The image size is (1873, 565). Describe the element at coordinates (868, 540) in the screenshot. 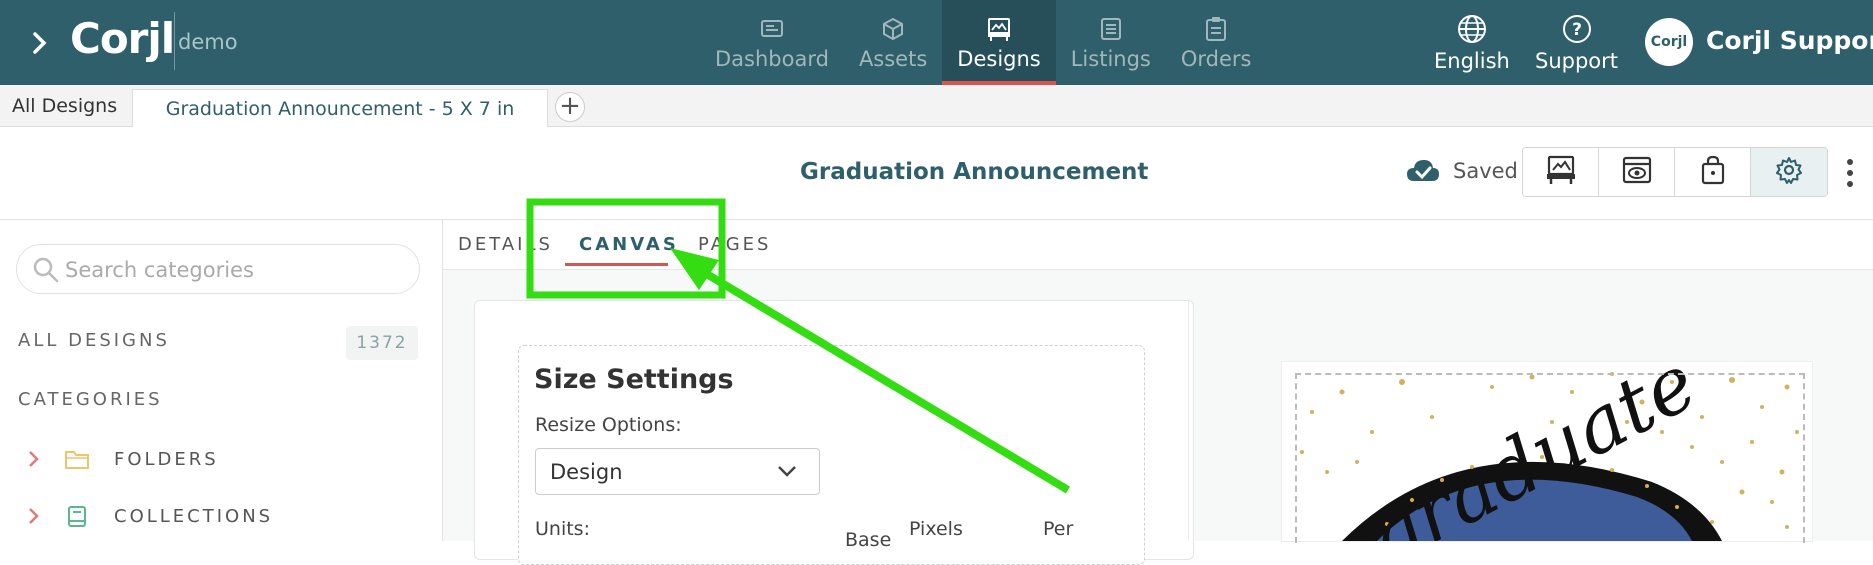

I see `base-column-label: Base` at that location.